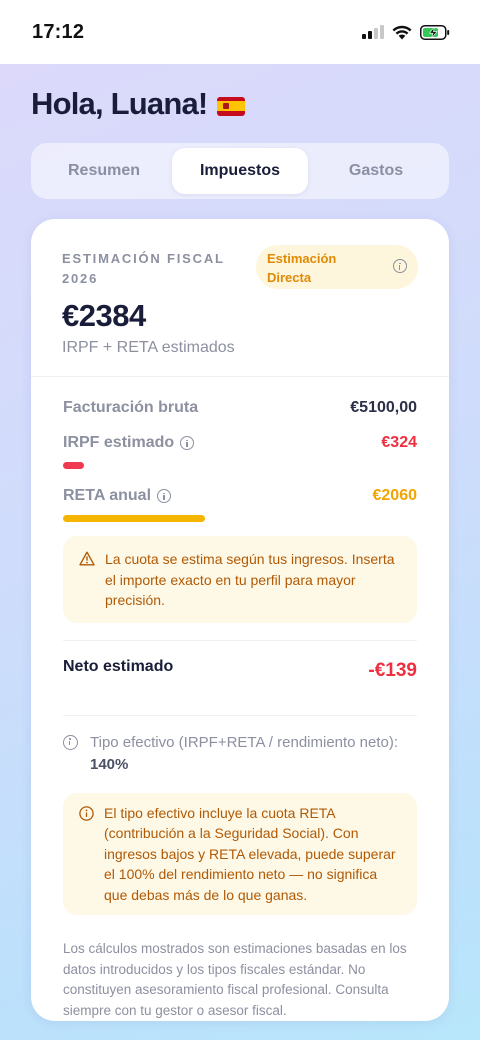 Image resolution: width=480 pixels, height=1040 pixels. I want to click on battery-charging-icon, so click(435, 32).